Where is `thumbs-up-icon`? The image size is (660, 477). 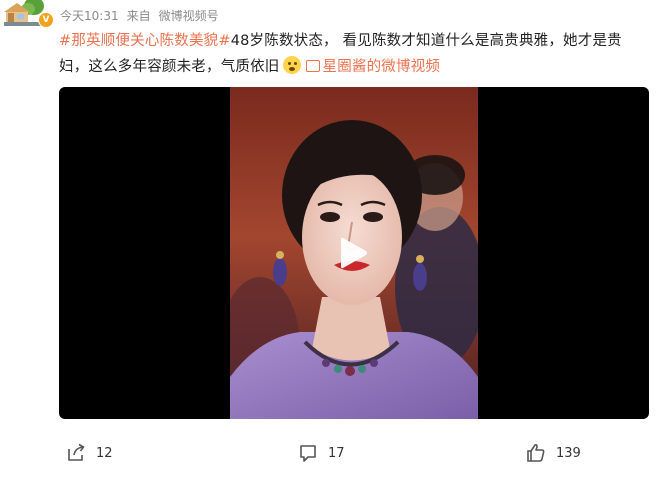
thumbs-up-icon is located at coordinates (536, 452).